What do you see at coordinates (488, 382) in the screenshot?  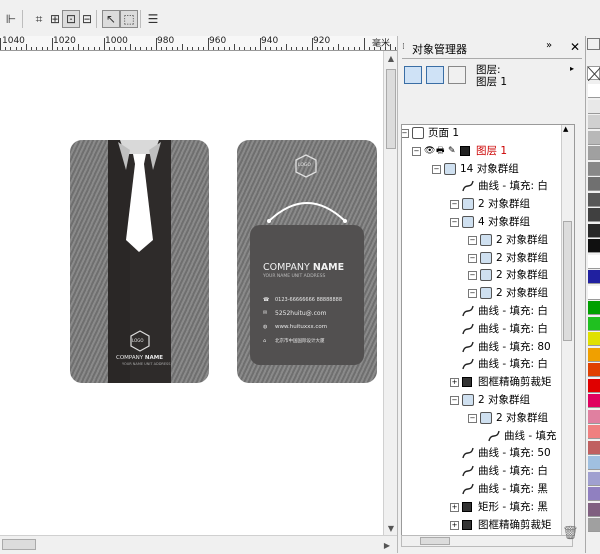 I see `tree-row: + 图框精确剪裁矩` at bounding box center [488, 382].